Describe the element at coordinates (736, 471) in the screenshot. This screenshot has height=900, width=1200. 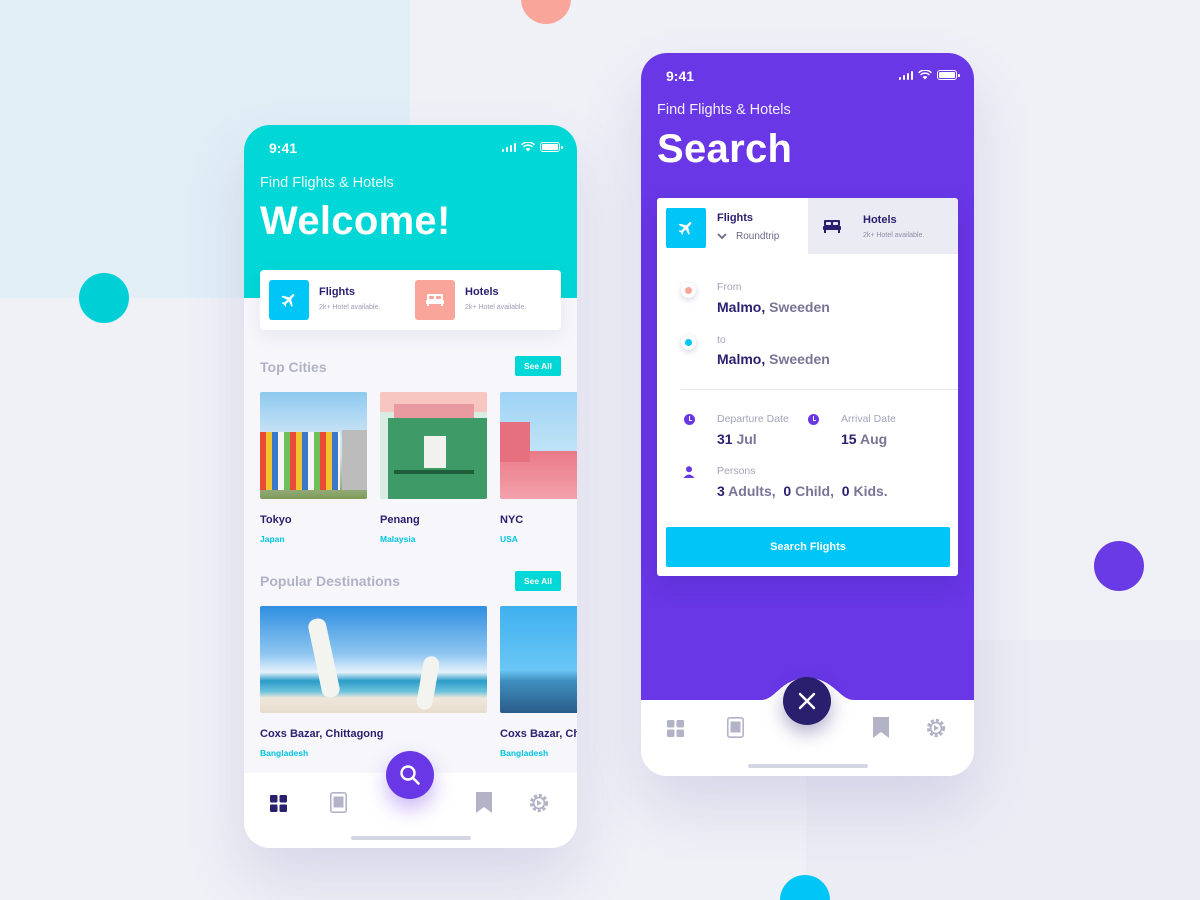
I see `persons-label: Persons` at that location.